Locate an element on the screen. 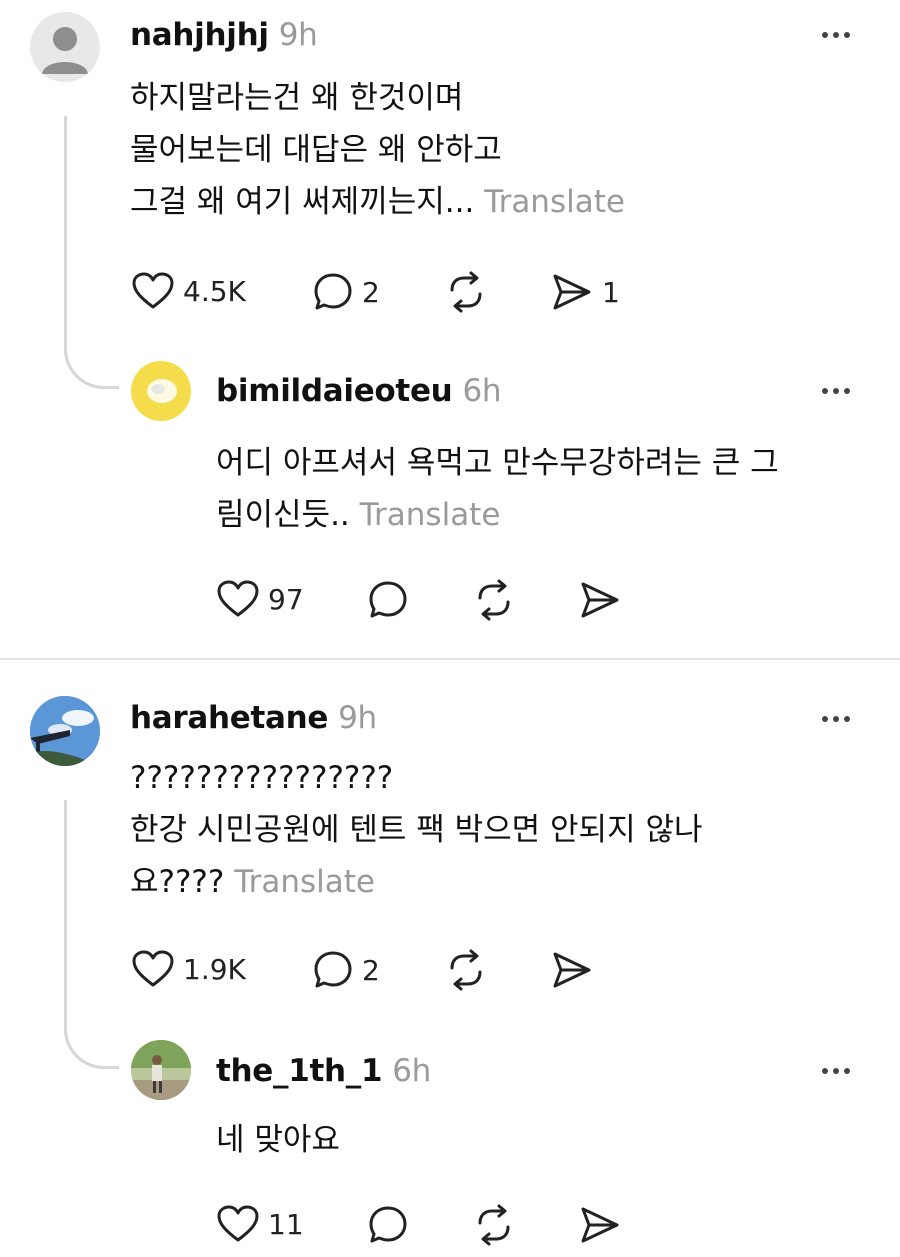 This screenshot has width=900, height=1257. avatar-harahetane is located at coordinates (65, 731).